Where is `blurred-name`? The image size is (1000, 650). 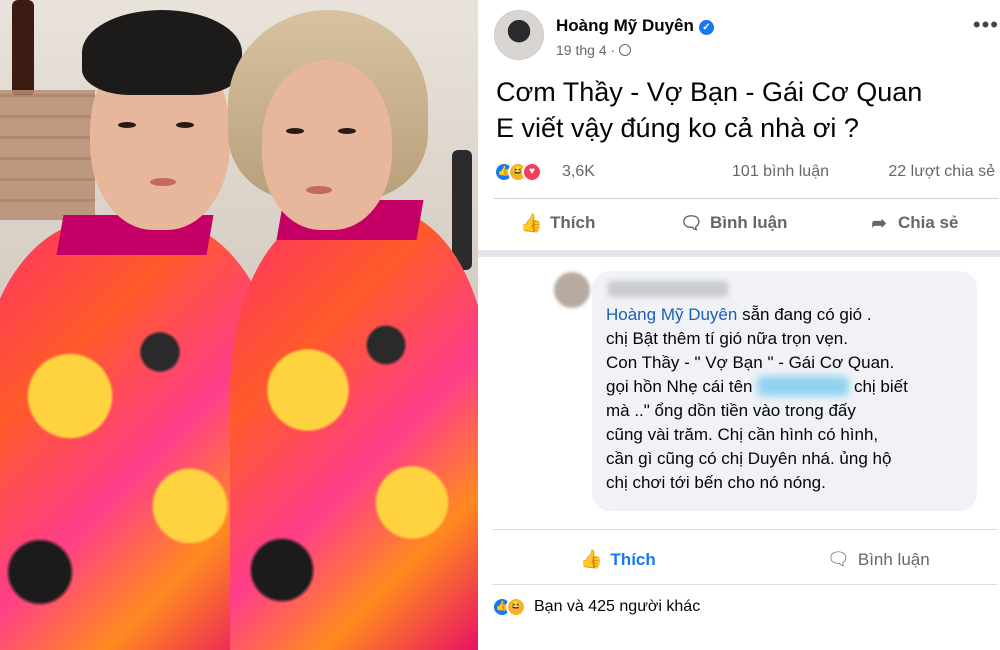
blurred-name is located at coordinates (803, 386).